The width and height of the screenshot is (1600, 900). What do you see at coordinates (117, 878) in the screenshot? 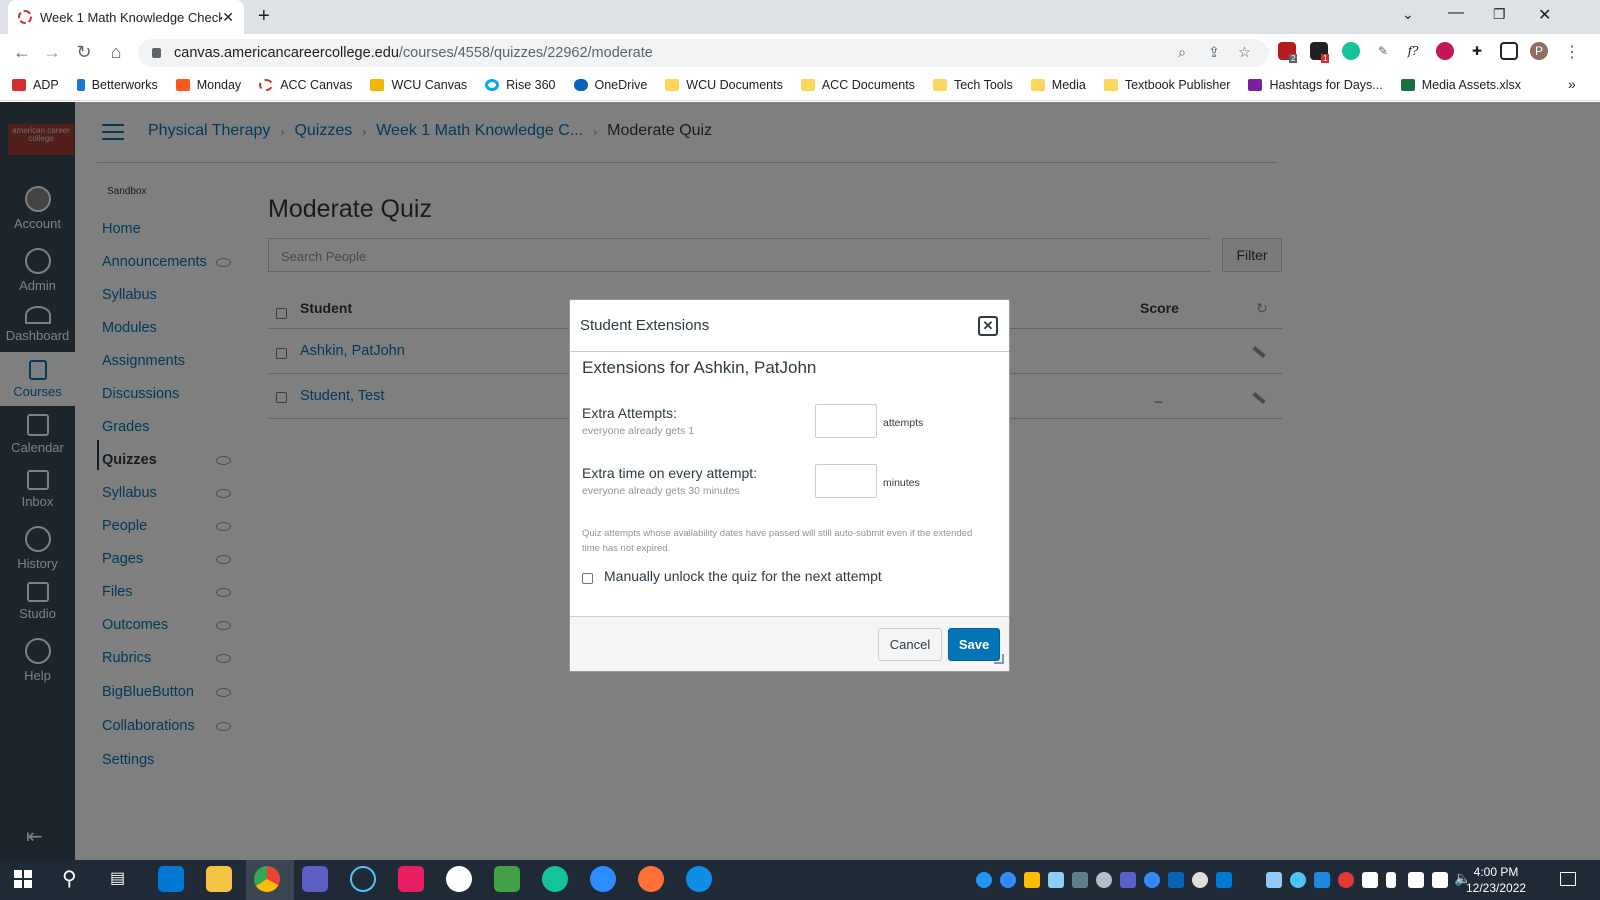
I see `task-view-icon: ▤` at bounding box center [117, 878].